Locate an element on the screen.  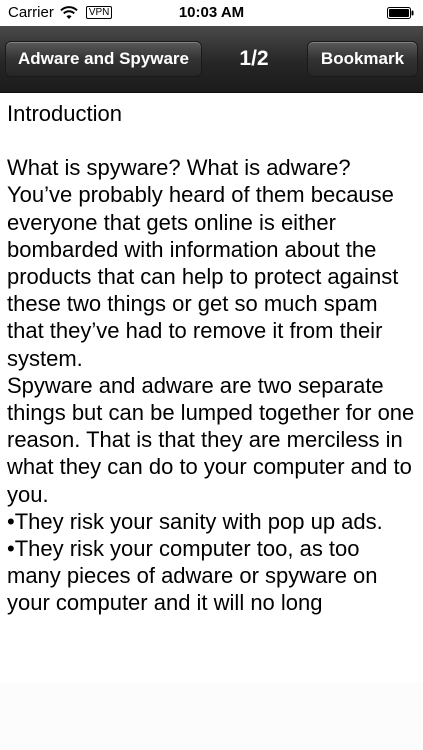
back-button: Adware and Spyware is located at coordinates (103, 59).